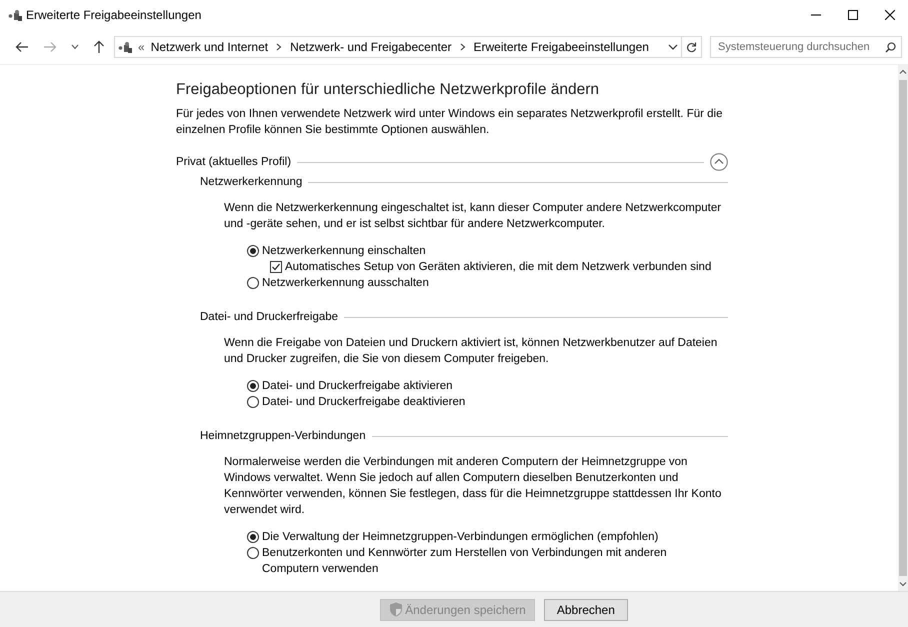 The height and width of the screenshot is (627, 908). I want to click on option-label: Automatisches Setup von Geräten aktivieren, die mit dem Netzwerk verbunden sind, so click(505, 267).